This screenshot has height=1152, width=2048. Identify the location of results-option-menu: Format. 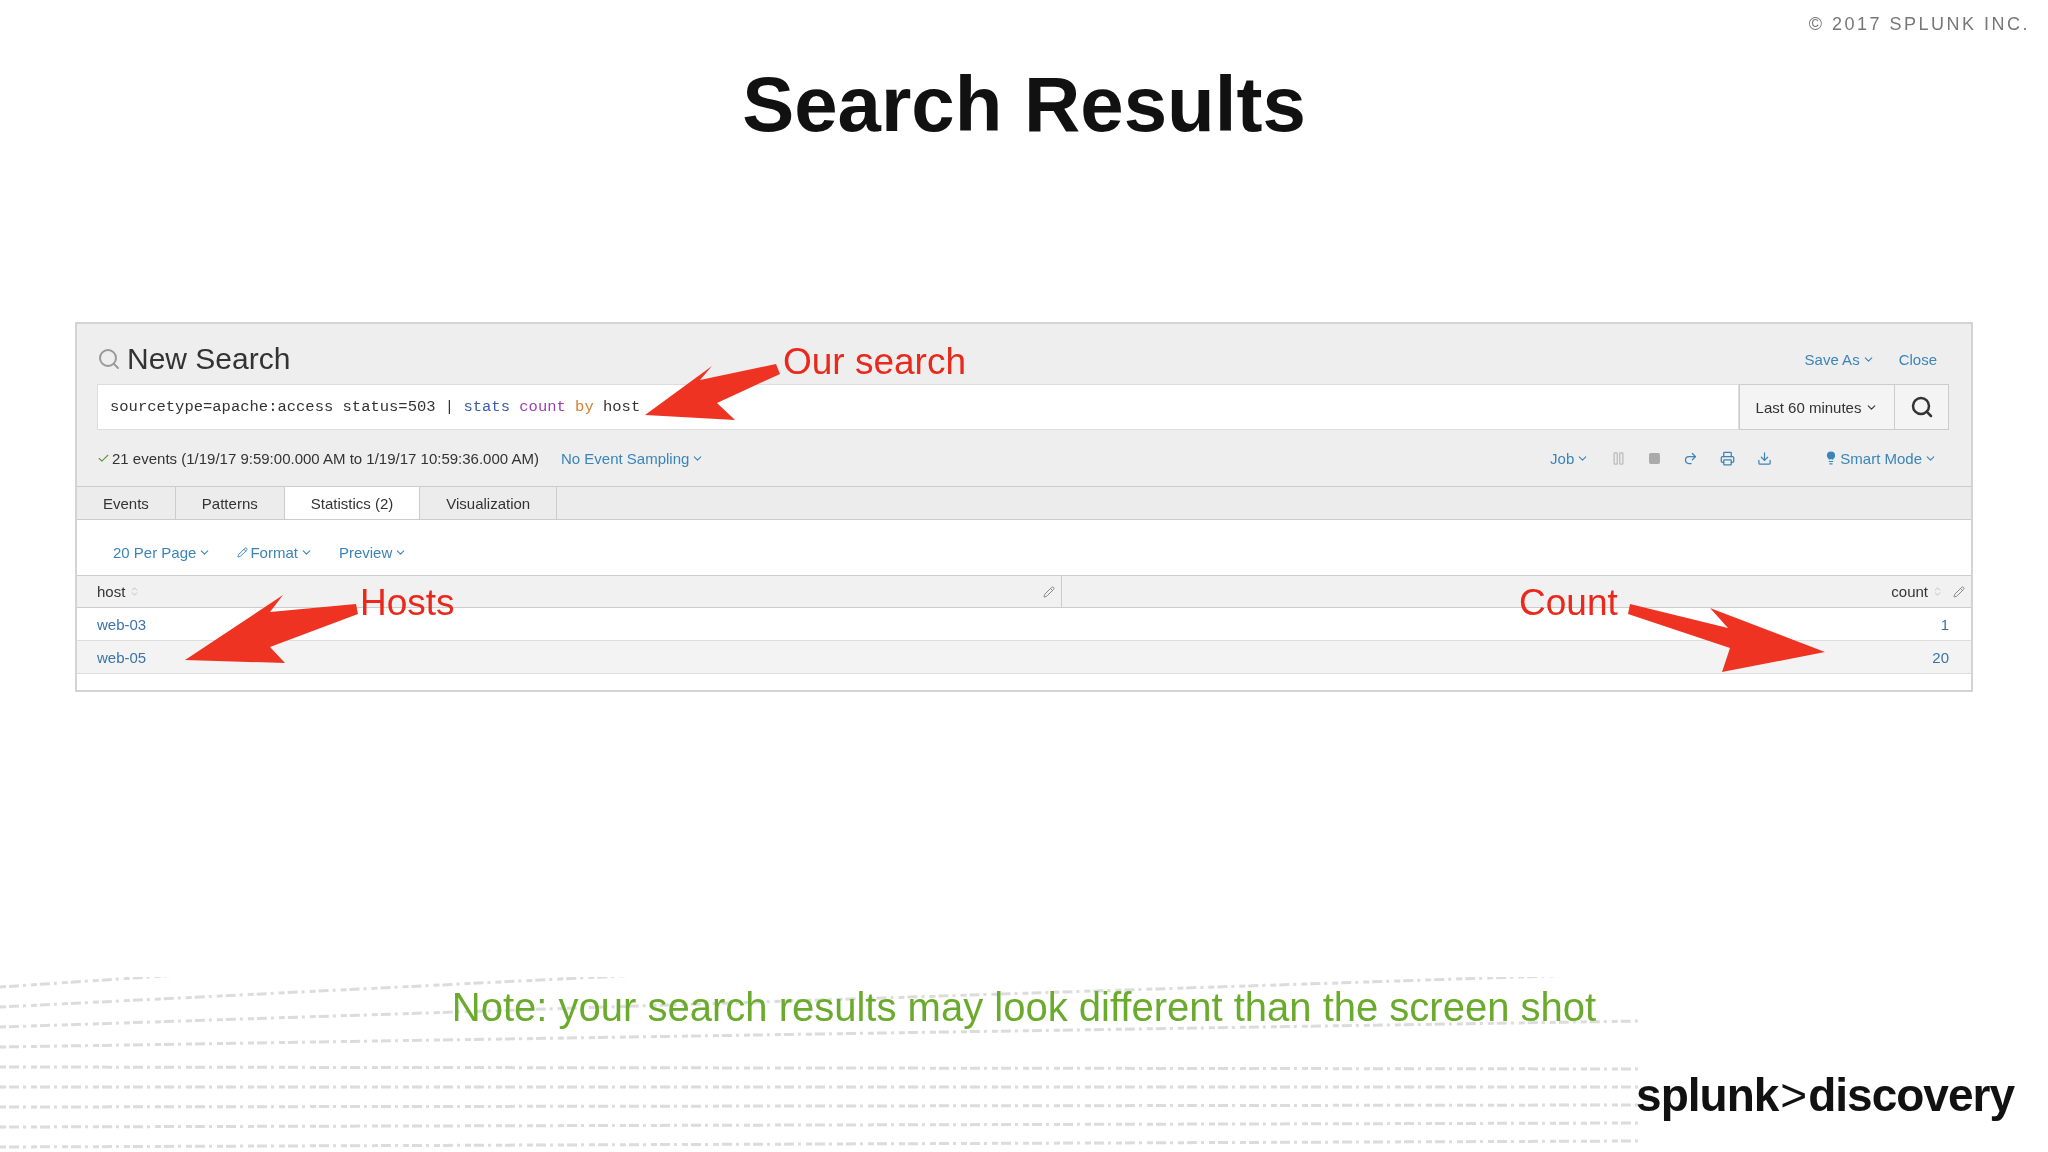
(275, 552).